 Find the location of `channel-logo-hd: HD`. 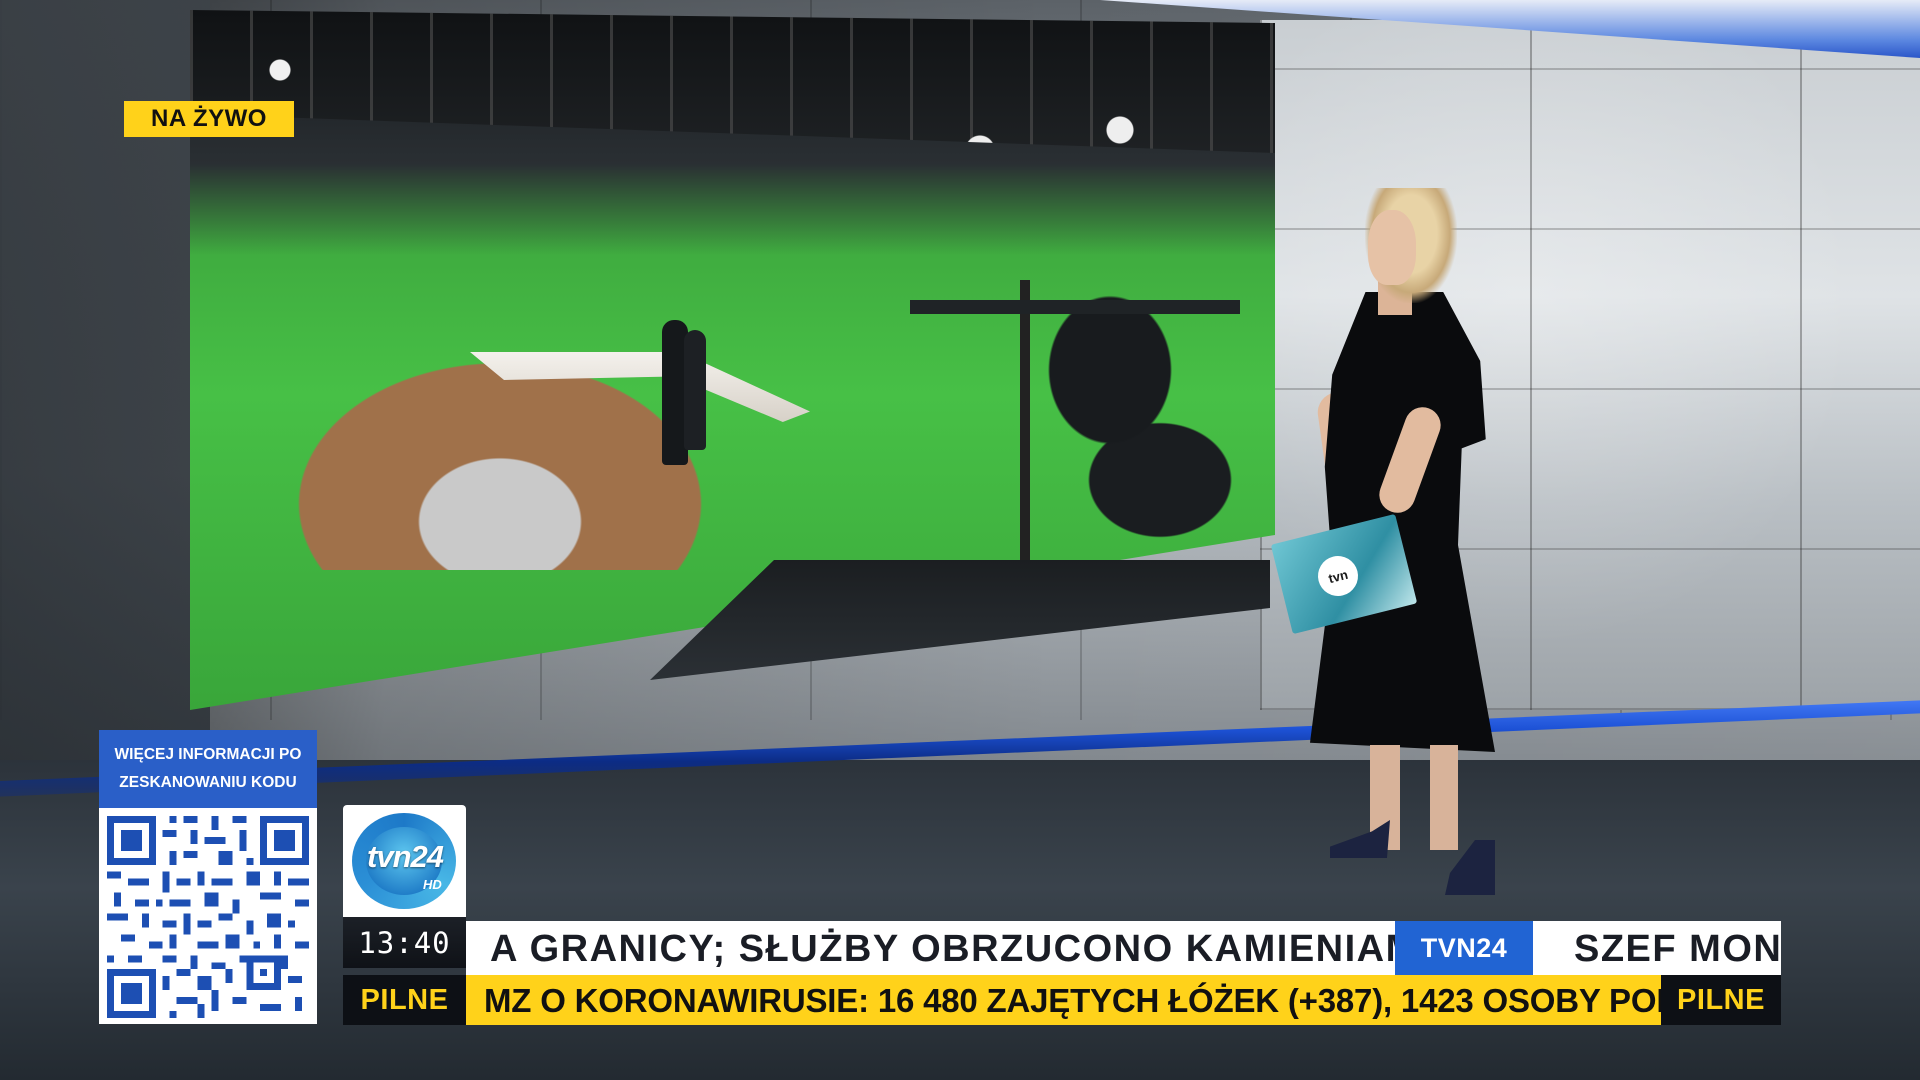

channel-logo-hd: HD is located at coordinates (432, 884).